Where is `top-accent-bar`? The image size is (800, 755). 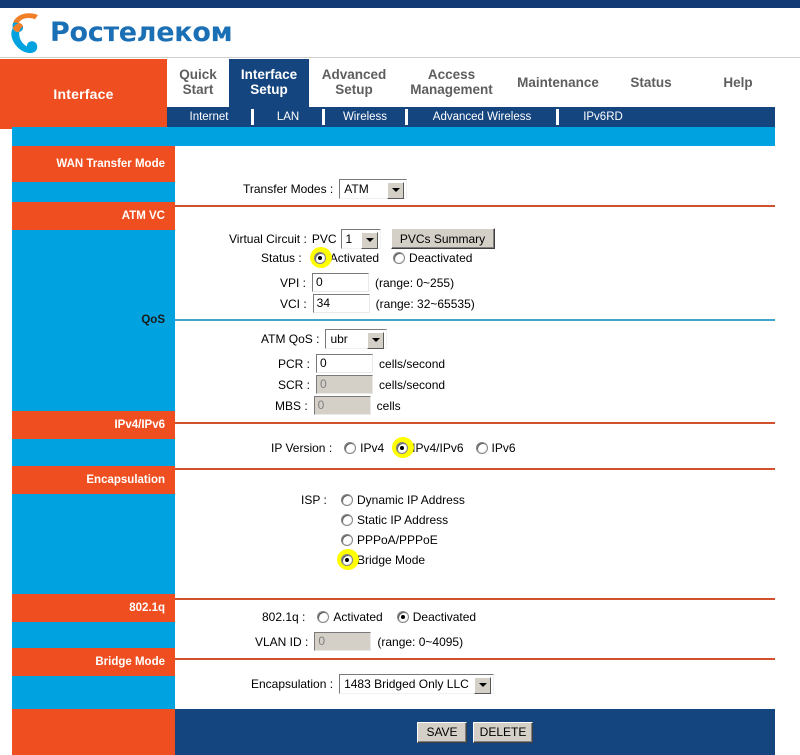 top-accent-bar is located at coordinates (400, 4).